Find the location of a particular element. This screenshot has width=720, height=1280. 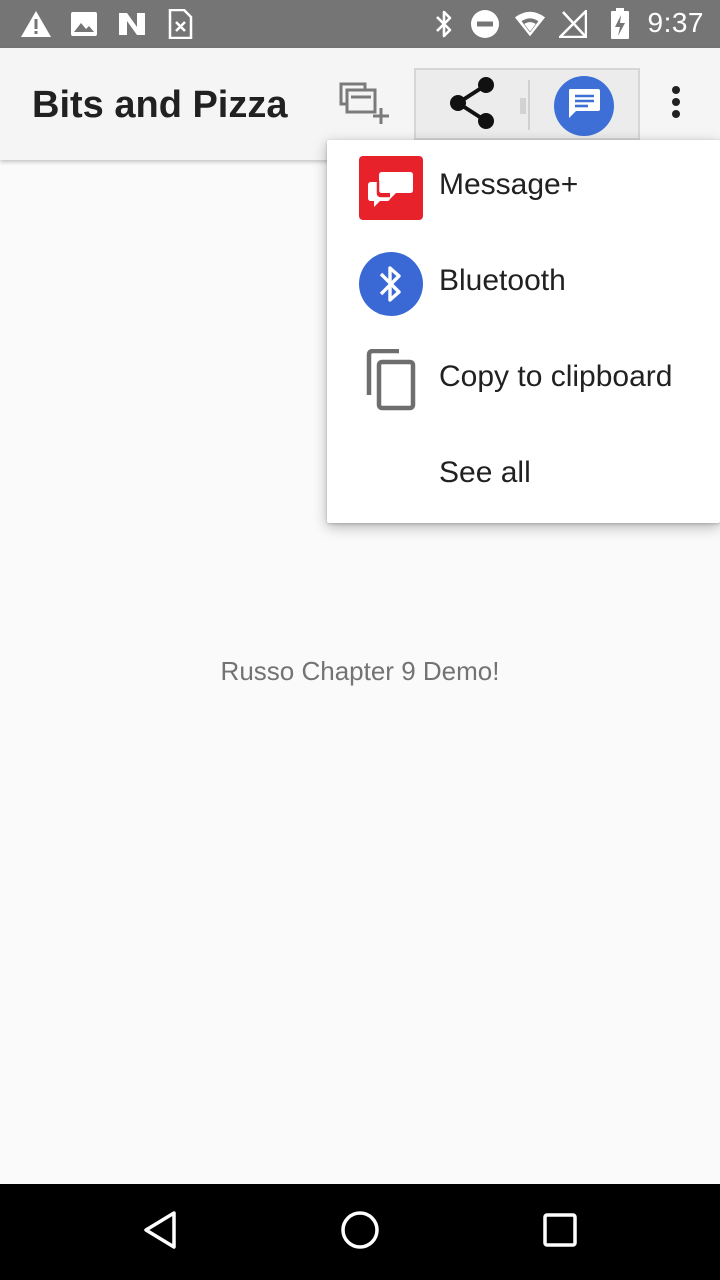

cast-button is located at coordinates (364, 104).